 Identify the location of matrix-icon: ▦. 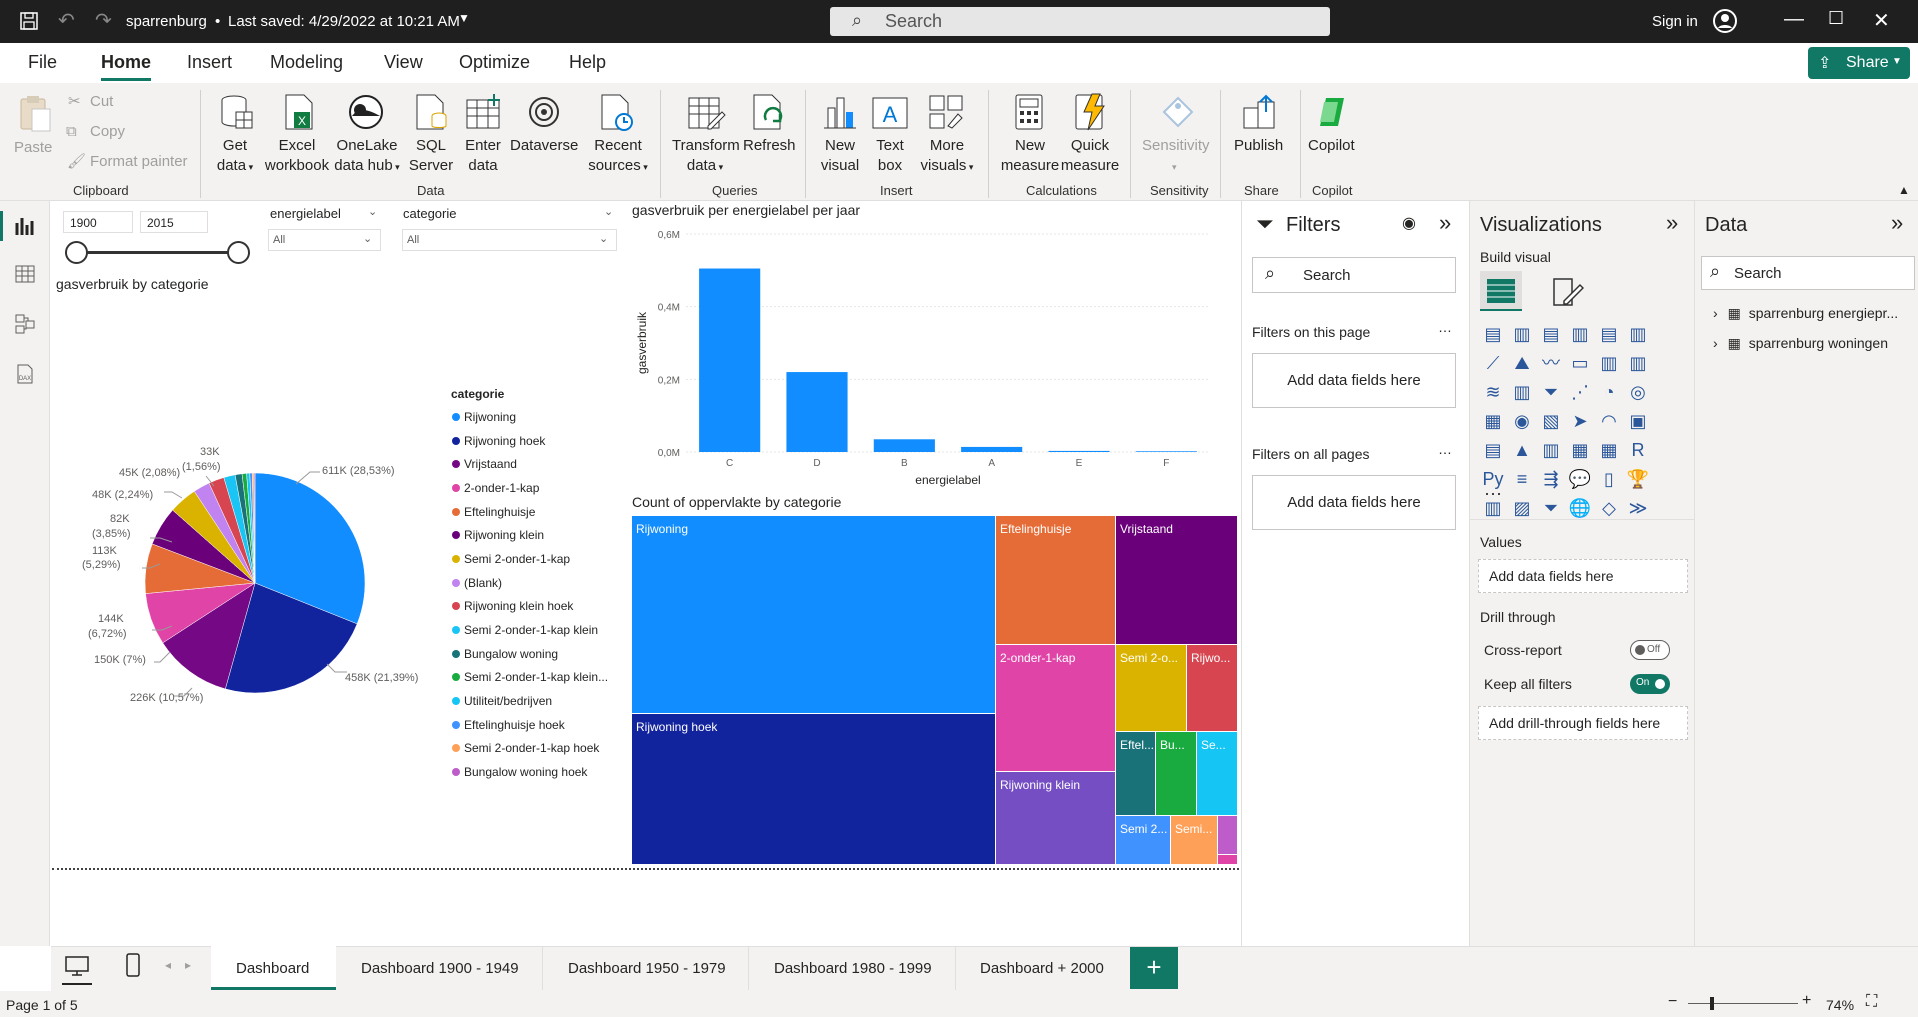
(1609, 450).